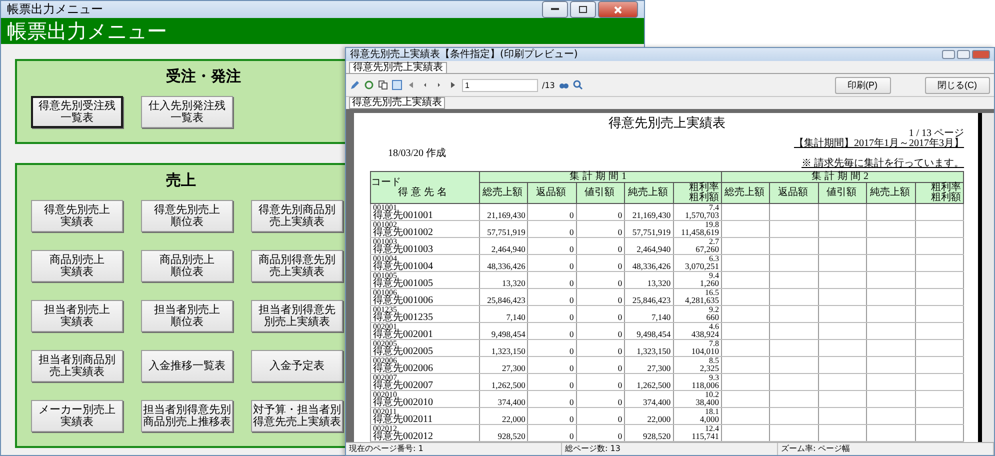 The height and width of the screenshot is (456, 995). Describe the element at coordinates (454, 449) in the screenshot. I see `status-text: 現在のページ番号: 1` at that location.